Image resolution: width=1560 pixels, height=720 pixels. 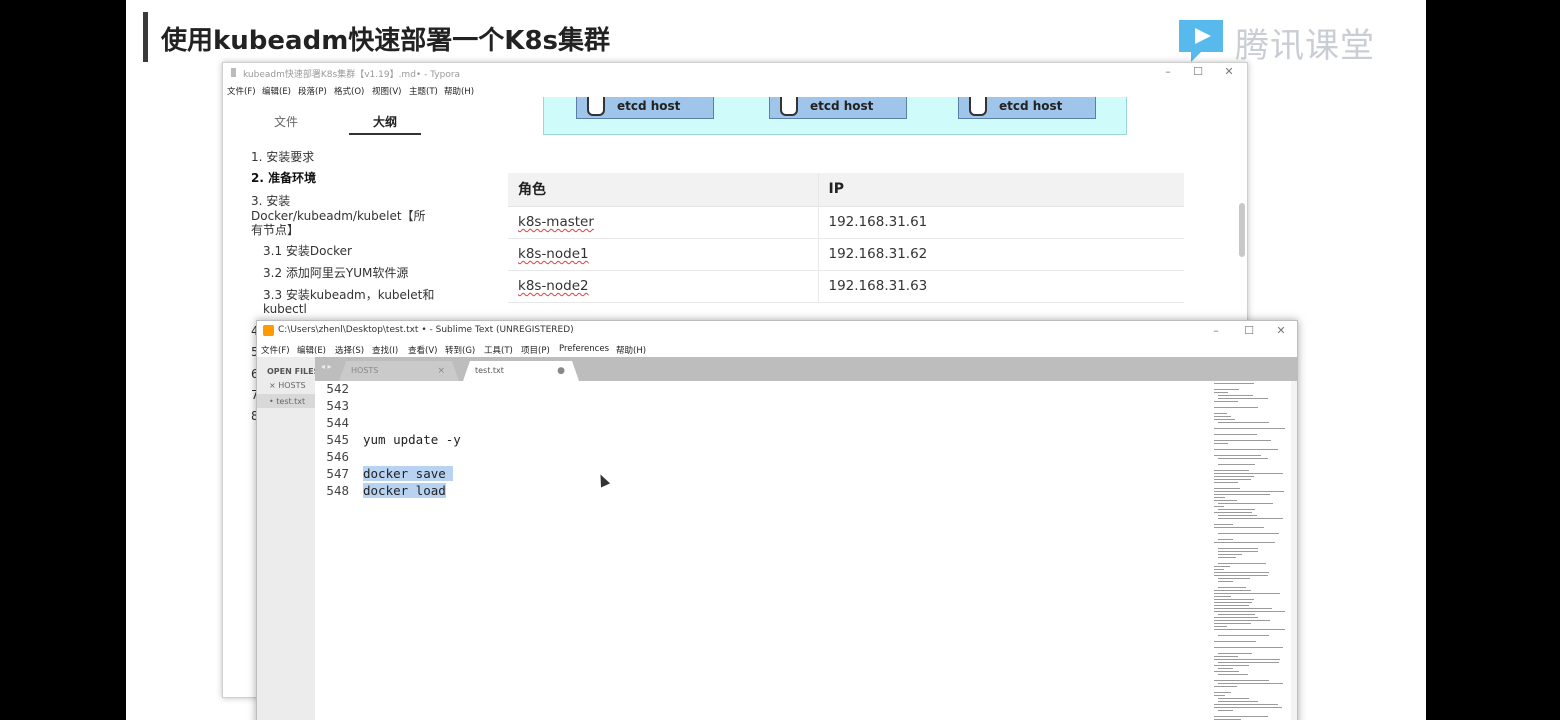 I want to click on tab-dirty-indicator-icon: ●, so click(x=561, y=371).